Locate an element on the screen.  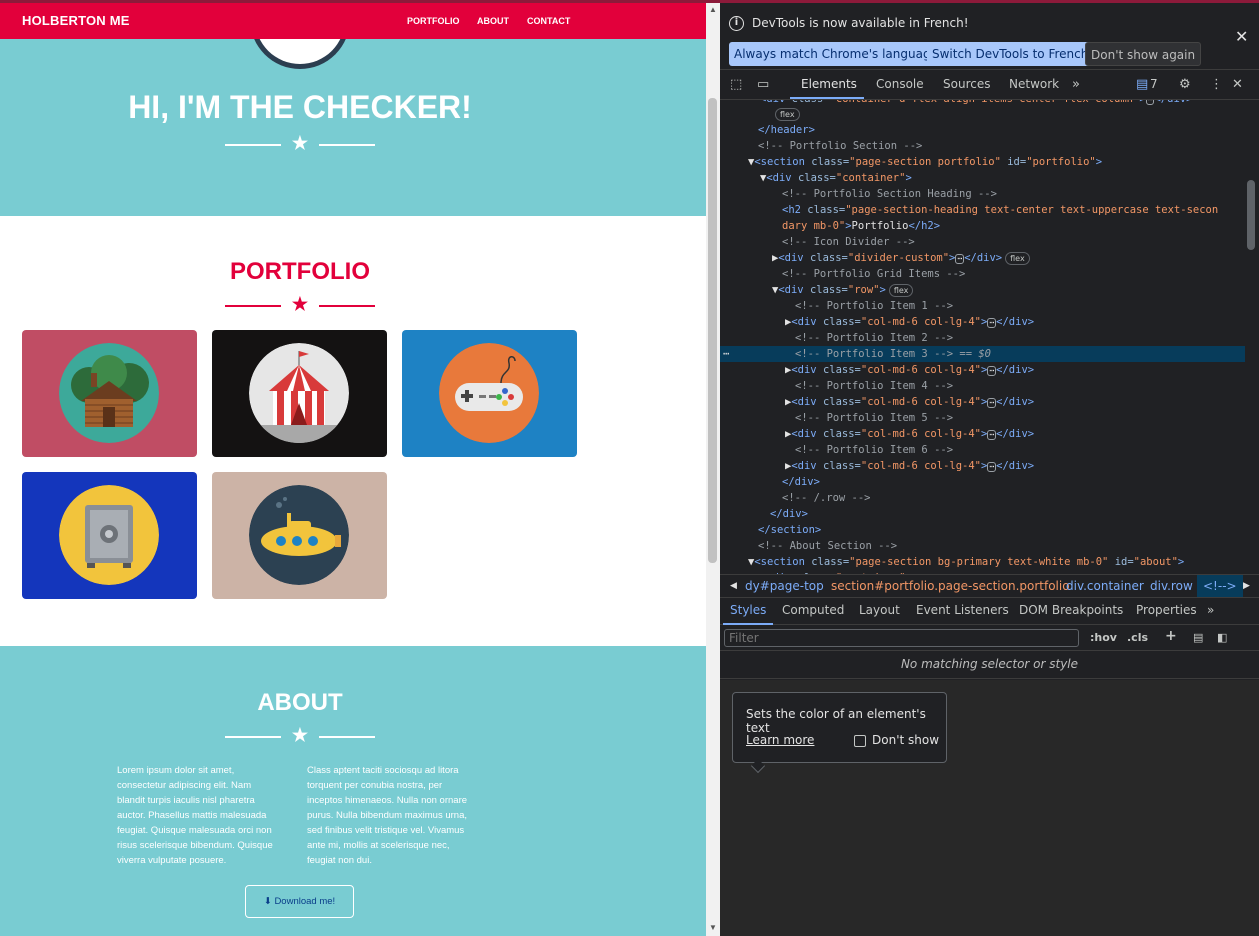
crumb-right-arrow-icon: ▶ is located at coordinates (1246, 586).